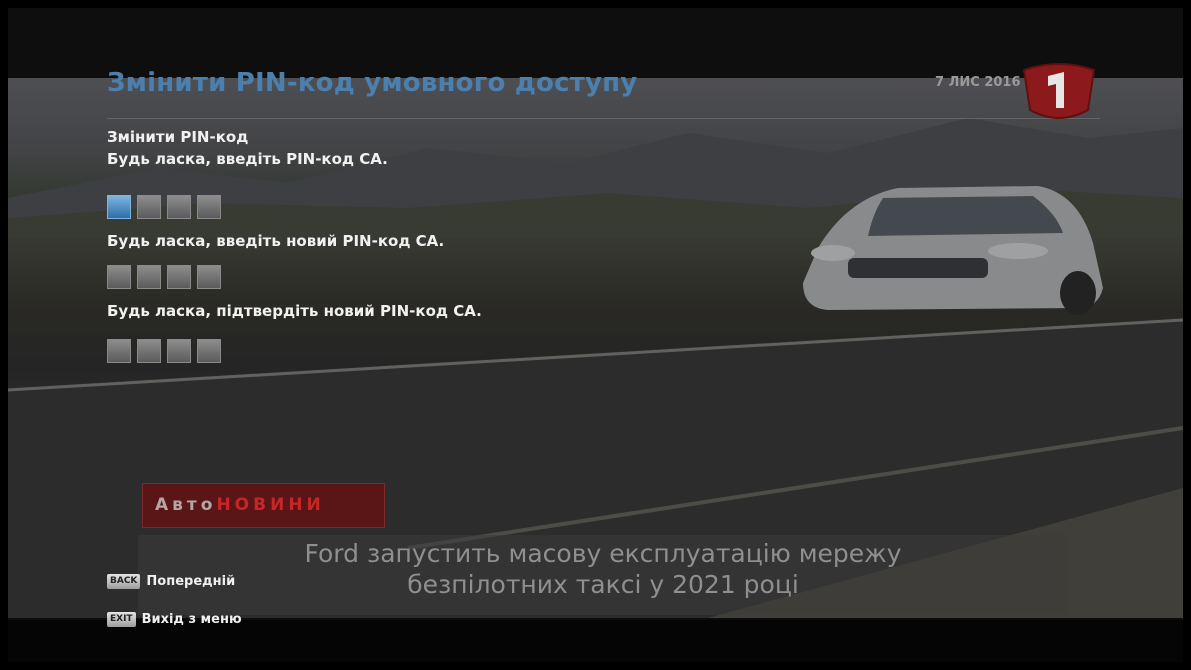 The height and width of the screenshot is (670, 1191). Describe the element at coordinates (164, 207) in the screenshot. I see `current-pin-input` at that location.